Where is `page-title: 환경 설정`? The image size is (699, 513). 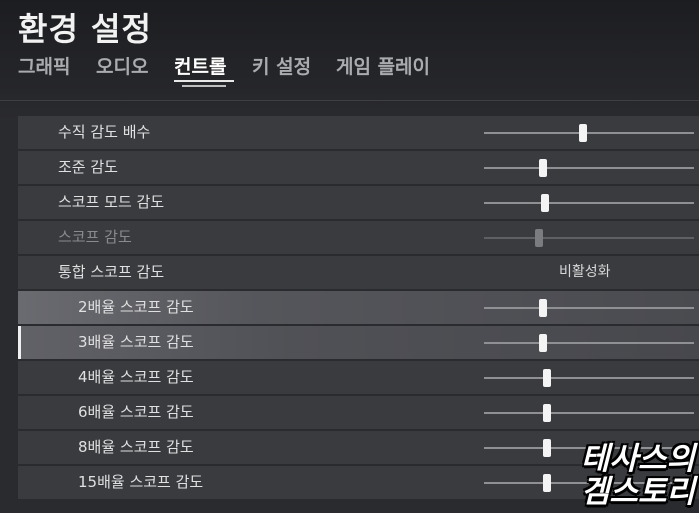
page-title: 환경 설정 is located at coordinates (85, 29).